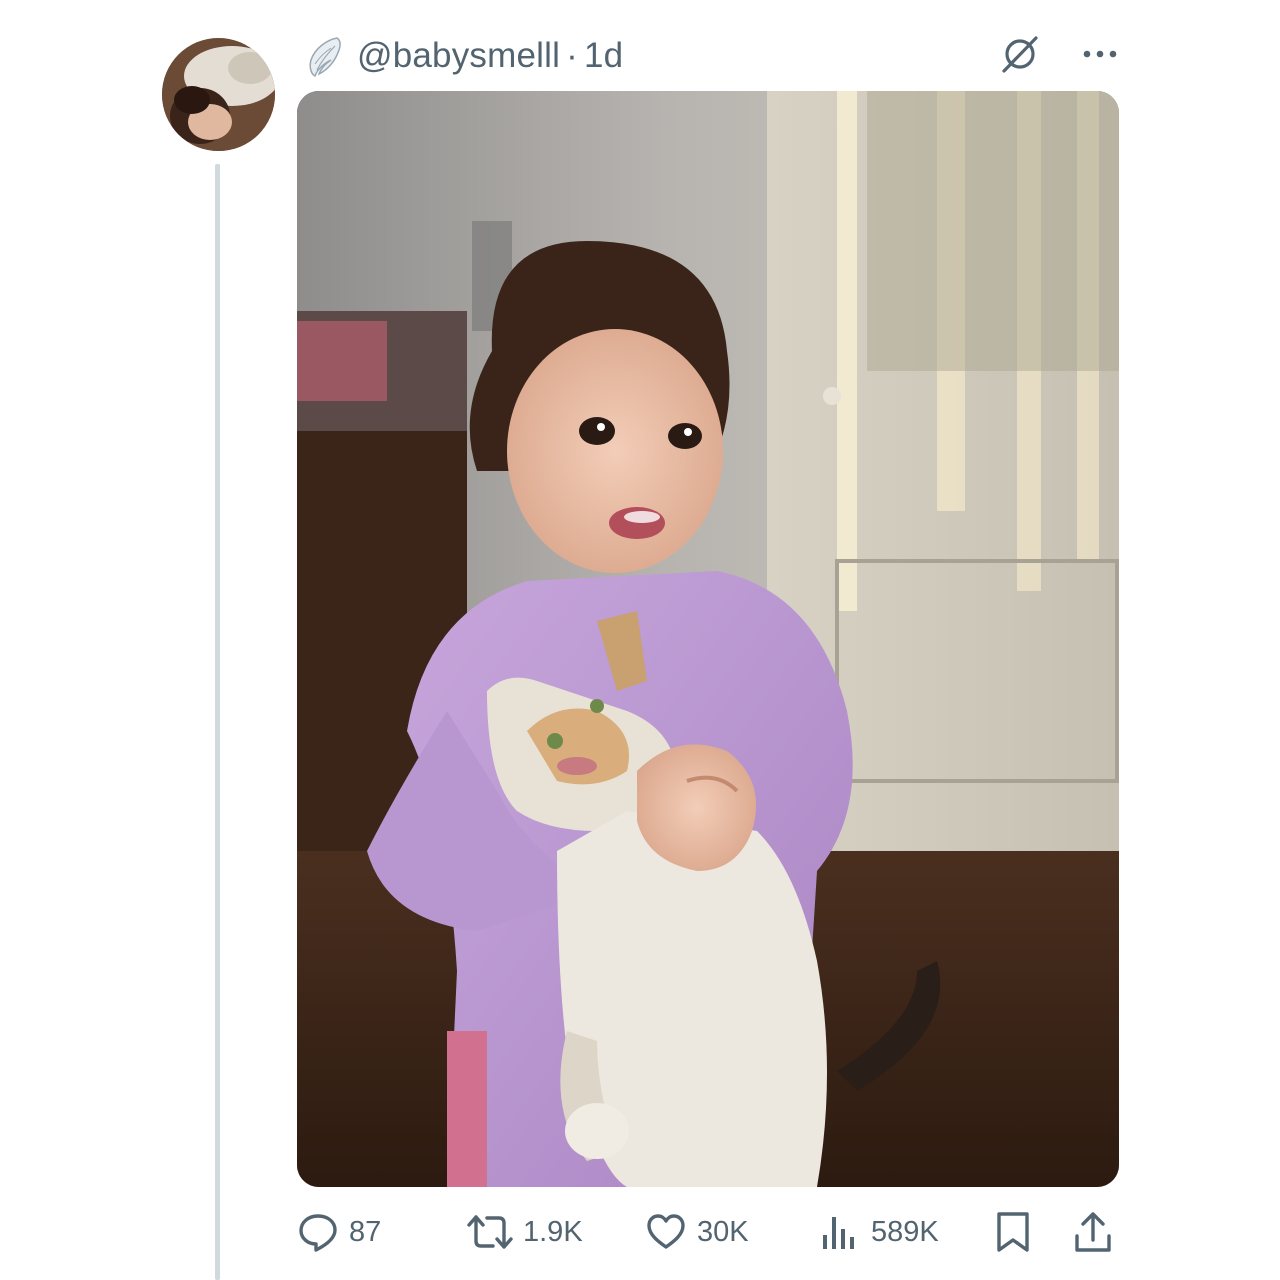 Image resolution: width=1280 pixels, height=1280 pixels. What do you see at coordinates (553, 1231) in the screenshot?
I see `retweet-count: 1.9K` at bounding box center [553, 1231].